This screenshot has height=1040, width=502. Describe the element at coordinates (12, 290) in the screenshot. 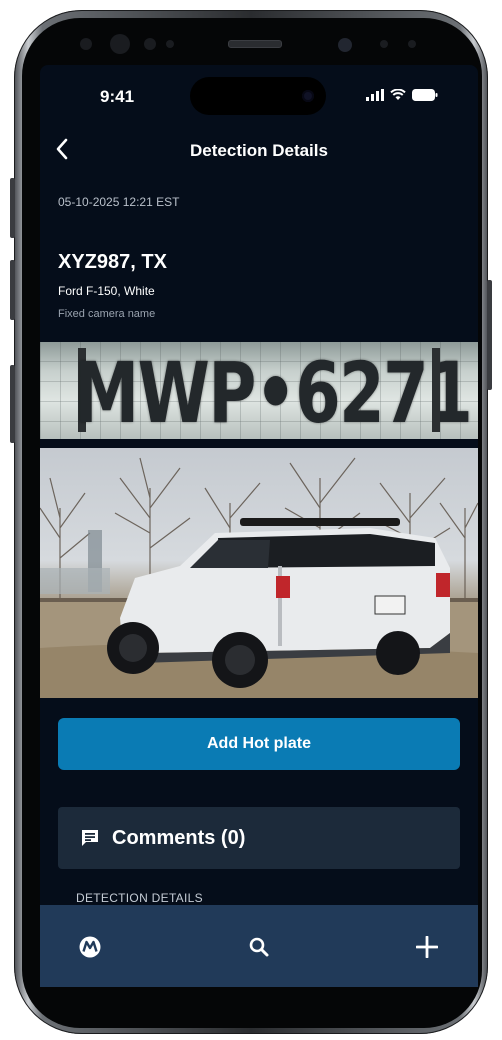

I see `volume-up-button` at that location.